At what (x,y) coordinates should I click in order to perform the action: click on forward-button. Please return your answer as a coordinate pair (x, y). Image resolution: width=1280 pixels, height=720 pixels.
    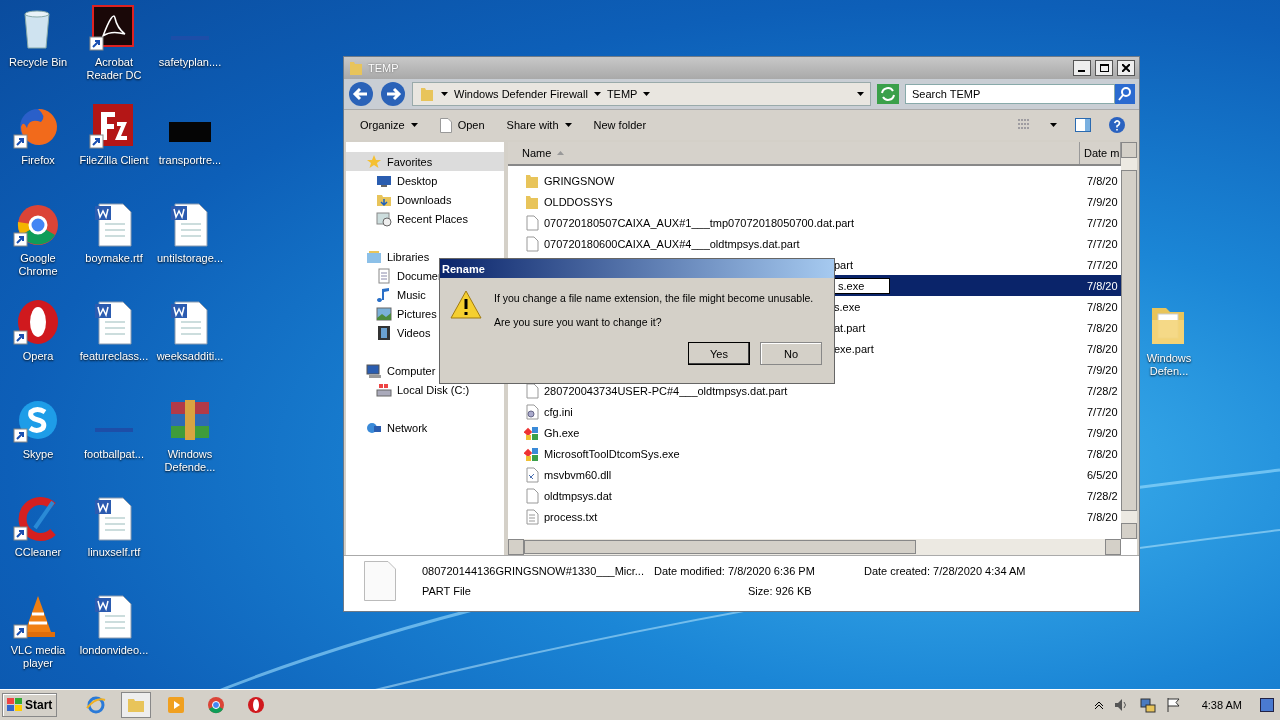
    Looking at the image, I should click on (393, 94).